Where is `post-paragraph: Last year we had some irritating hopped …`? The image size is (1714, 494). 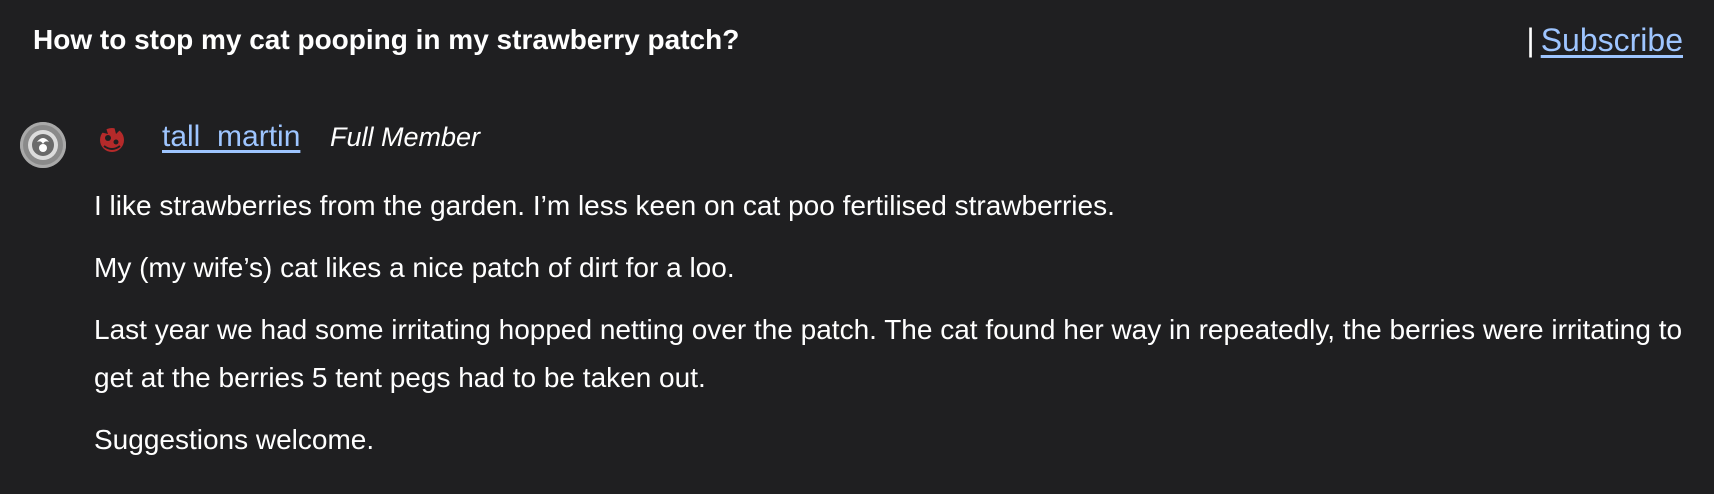 post-paragraph: Last year we had some irritating hopped … is located at coordinates (888, 353).